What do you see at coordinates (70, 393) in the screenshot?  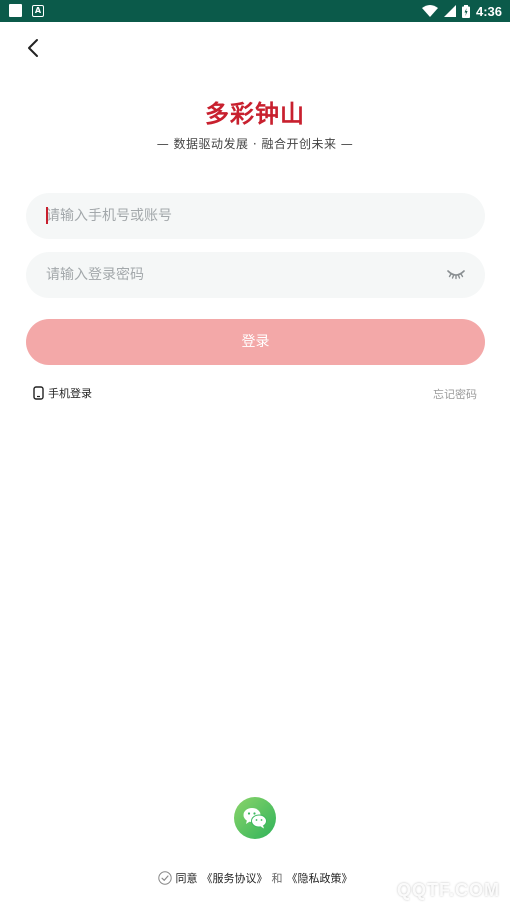 I see `phone-login-label: 手机登录` at bounding box center [70, 393].